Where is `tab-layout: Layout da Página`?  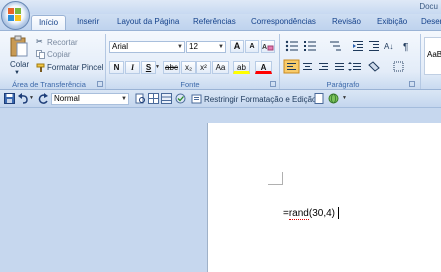 tab-layout: Layout da Página is located at coordinates (148, 21).